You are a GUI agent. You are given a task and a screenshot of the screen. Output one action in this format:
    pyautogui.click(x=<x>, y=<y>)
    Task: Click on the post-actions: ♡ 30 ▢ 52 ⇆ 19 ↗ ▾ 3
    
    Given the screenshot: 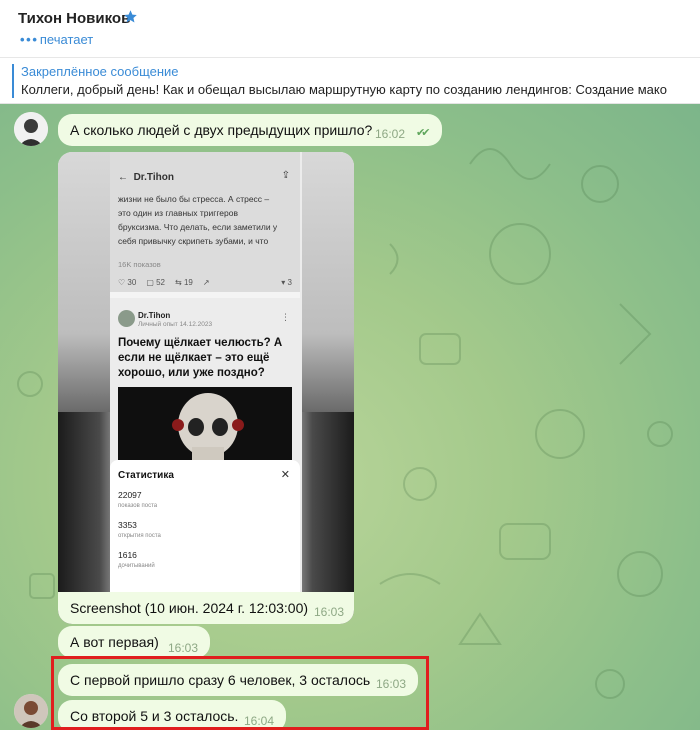 What is the action you would take?
    pyautogui.click(x=205, y=282)
    